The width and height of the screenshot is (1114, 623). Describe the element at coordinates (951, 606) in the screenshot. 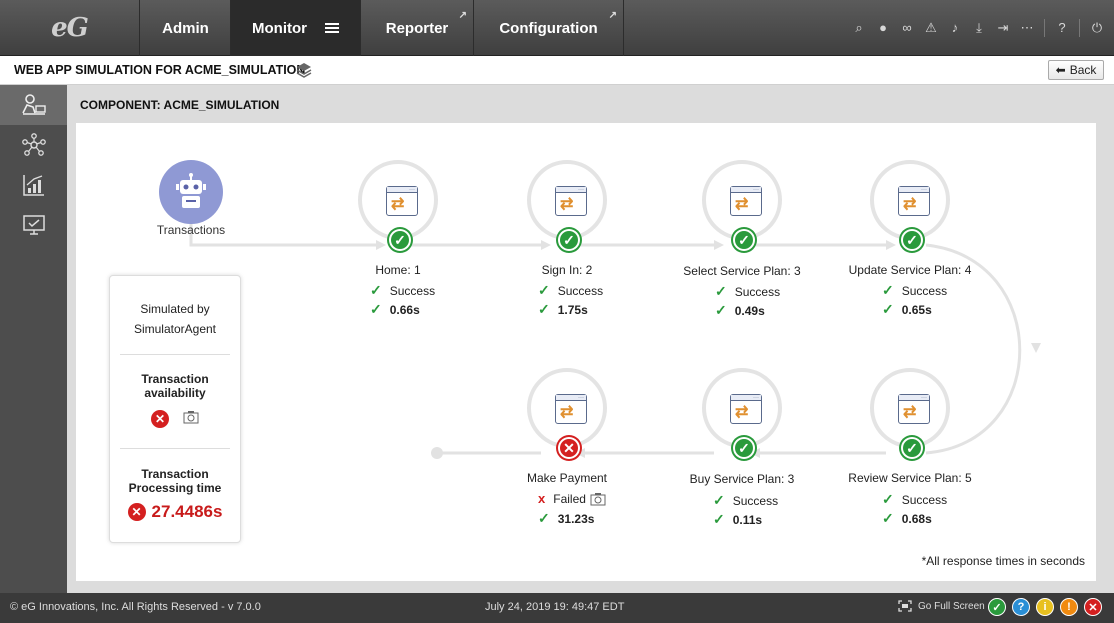

I see `fullscreen-label: Go Full Screen` at that location.